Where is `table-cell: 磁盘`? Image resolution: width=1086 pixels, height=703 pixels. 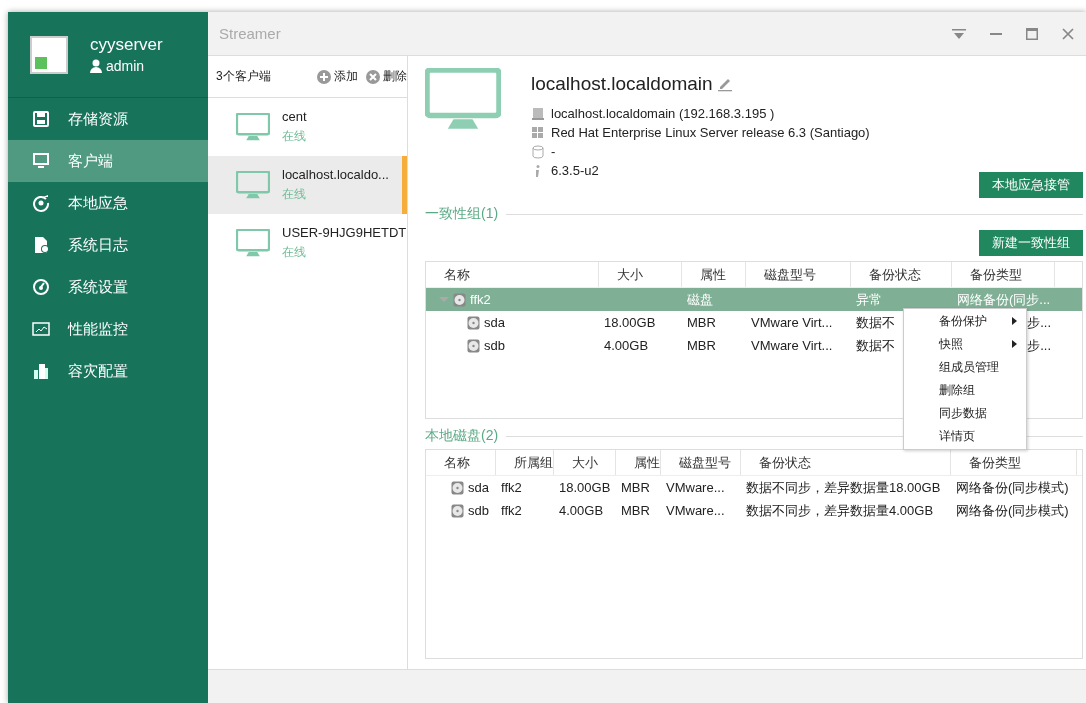
table-cell: 磁盘 is located at coordinates (700, 299).